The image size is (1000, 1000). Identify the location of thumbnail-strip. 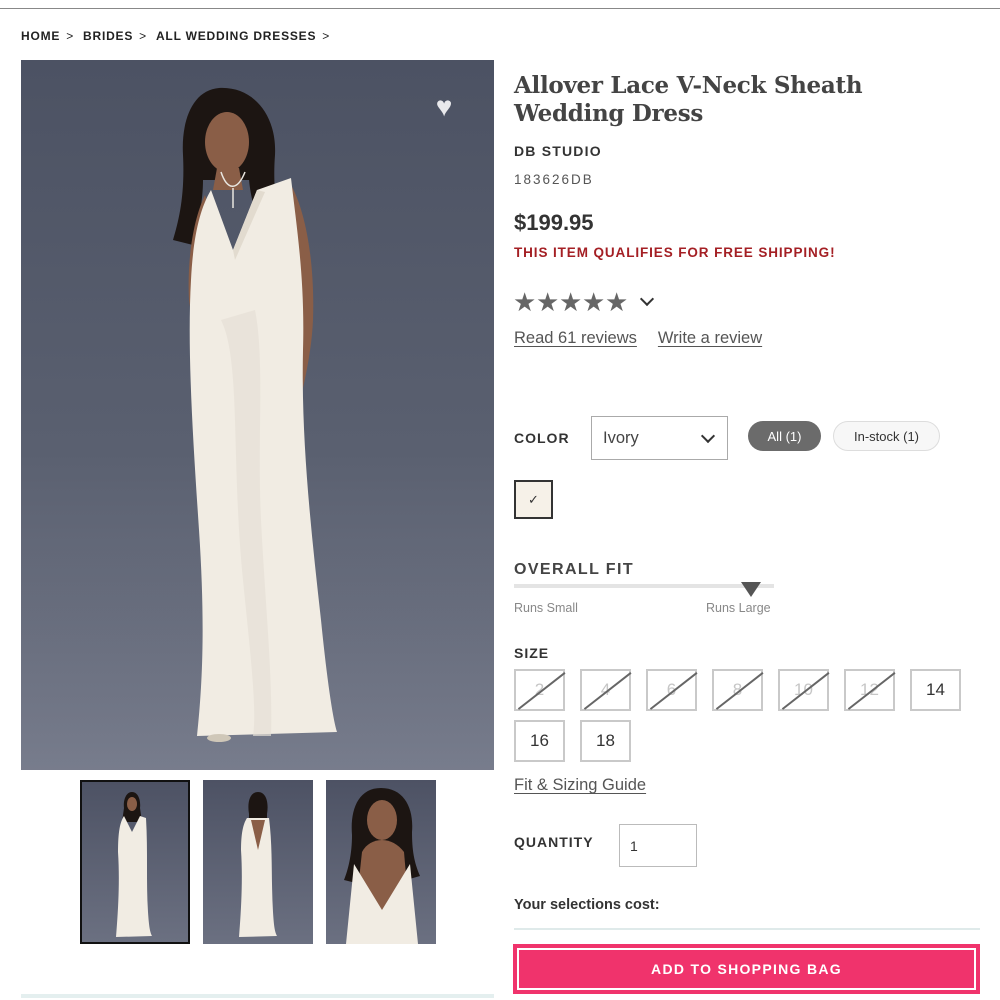
(258, 862).